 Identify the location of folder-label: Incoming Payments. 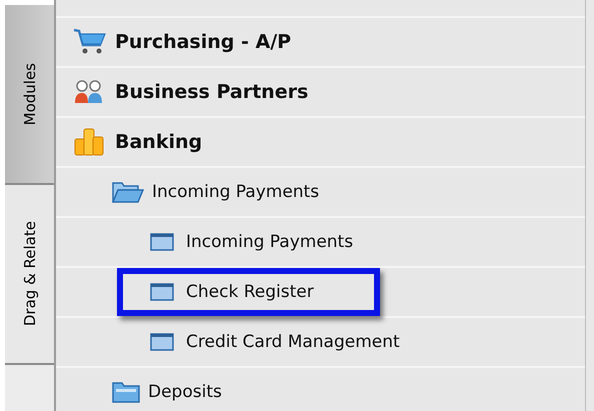
(236, 192).